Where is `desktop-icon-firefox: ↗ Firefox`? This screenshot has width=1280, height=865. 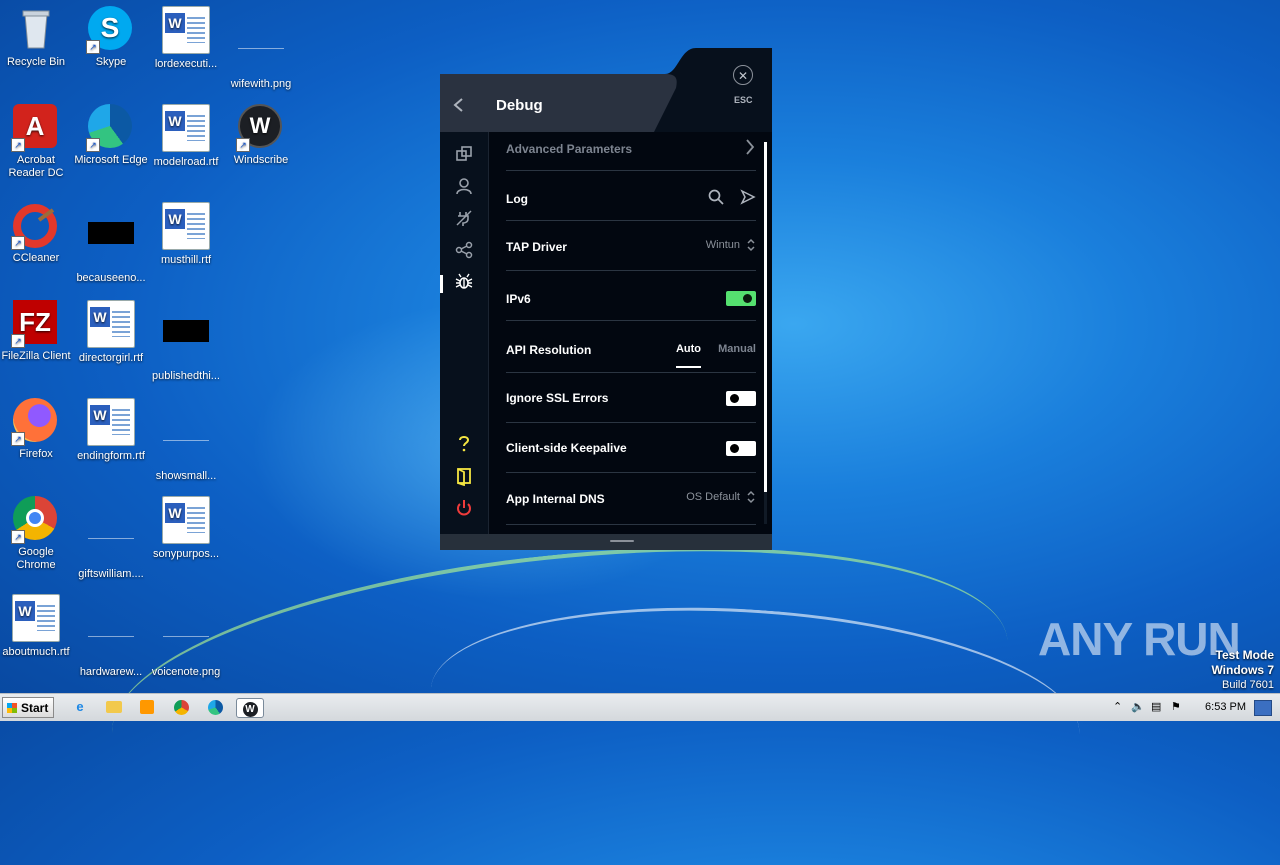
desktop-icon-firefox: ↗ Firefox is located at coordinates (37, 429).